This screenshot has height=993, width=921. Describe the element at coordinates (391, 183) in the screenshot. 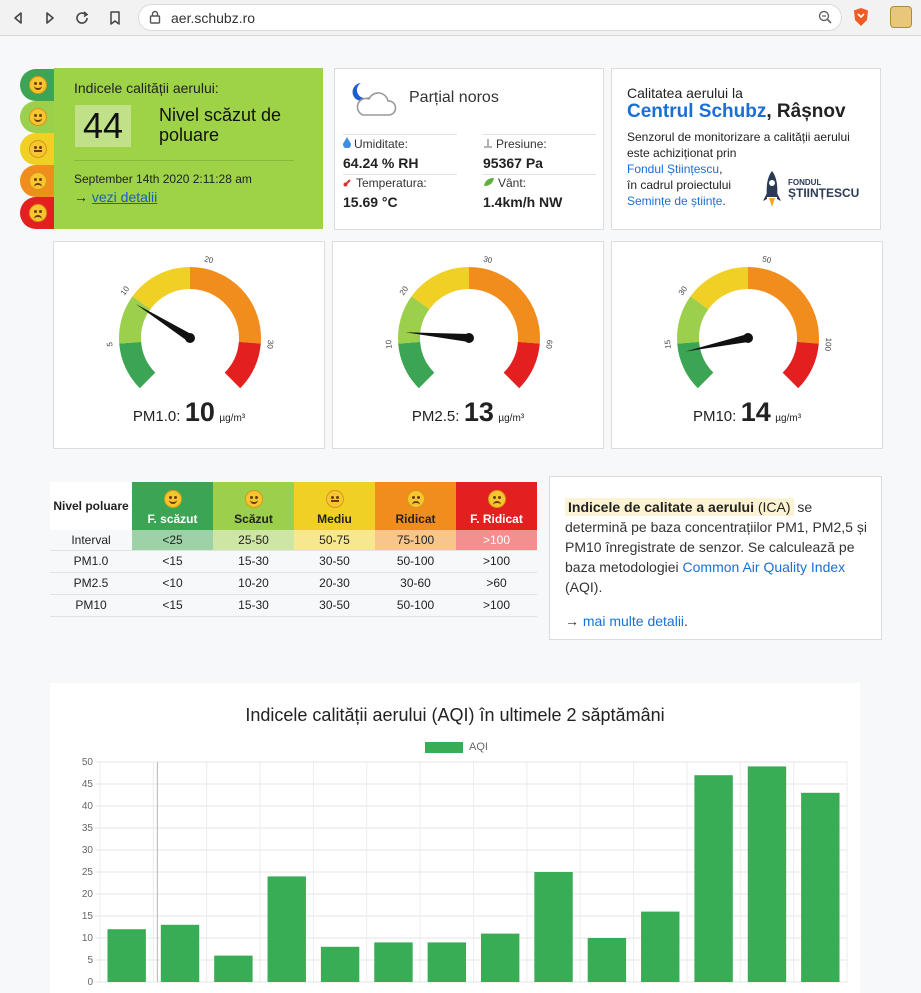

I see `temperature-label: Temperatura:` at that location.